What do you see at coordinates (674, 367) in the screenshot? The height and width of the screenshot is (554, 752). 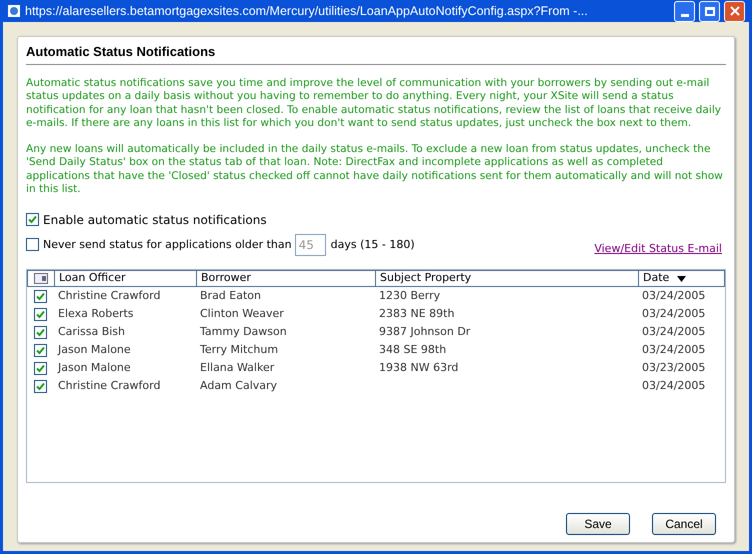 I see `table-cell: 03/23/2005` at bounding box center [674, 367].